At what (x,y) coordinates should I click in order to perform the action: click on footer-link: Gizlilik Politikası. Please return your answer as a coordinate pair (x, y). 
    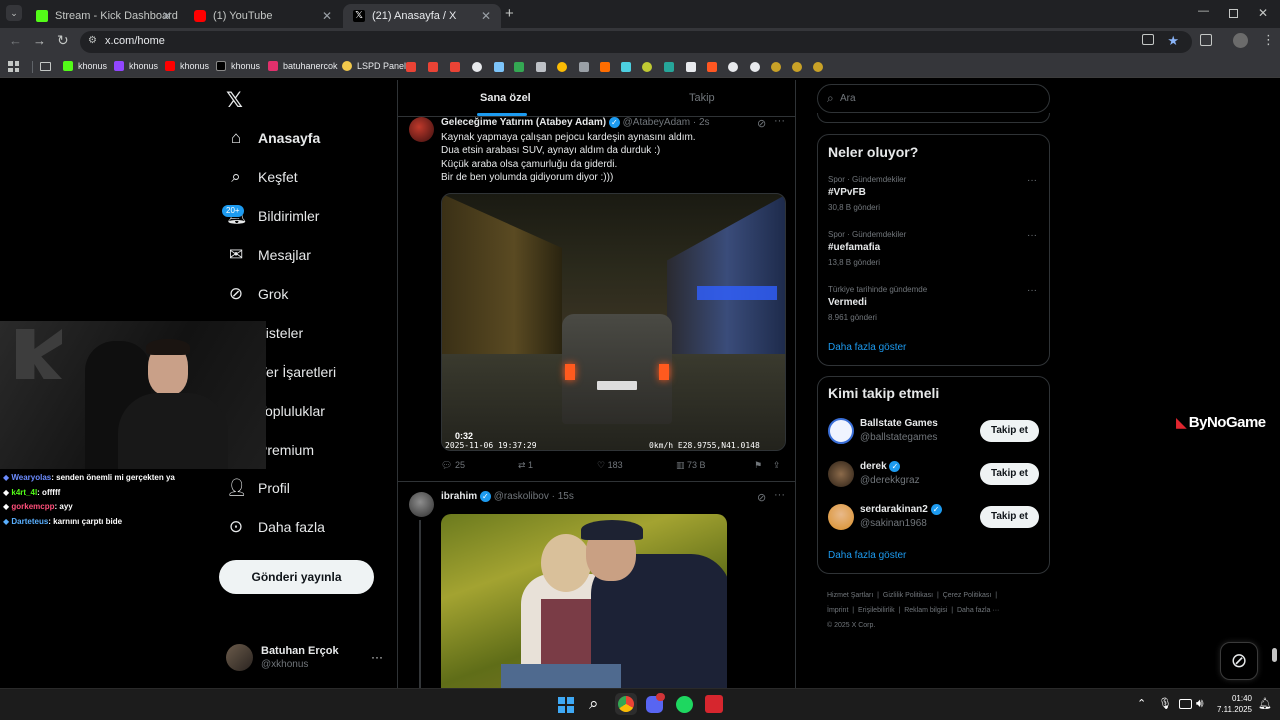
    Looking at the image, I should click on (908, 595).